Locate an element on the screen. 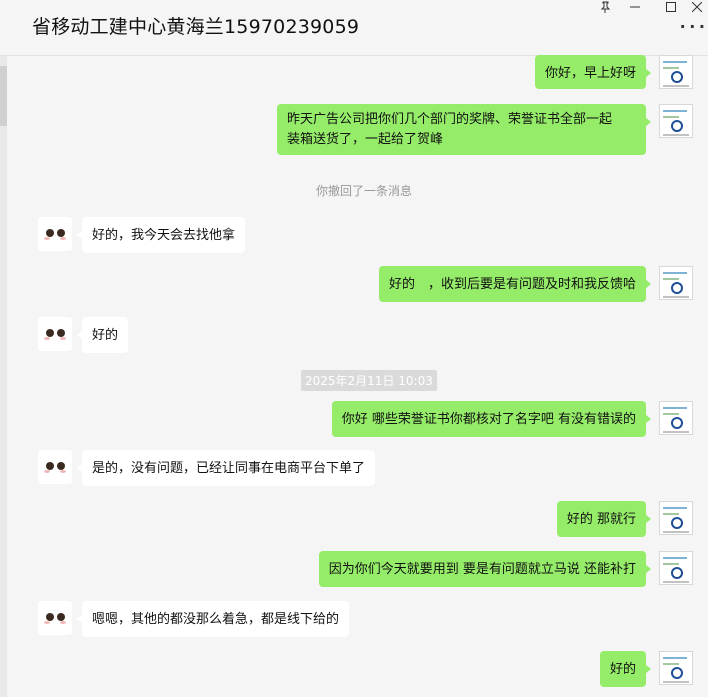  message-text: 是的，没有问题，已经让同事在电商平台下单了 is located at coordinates (229, 468).